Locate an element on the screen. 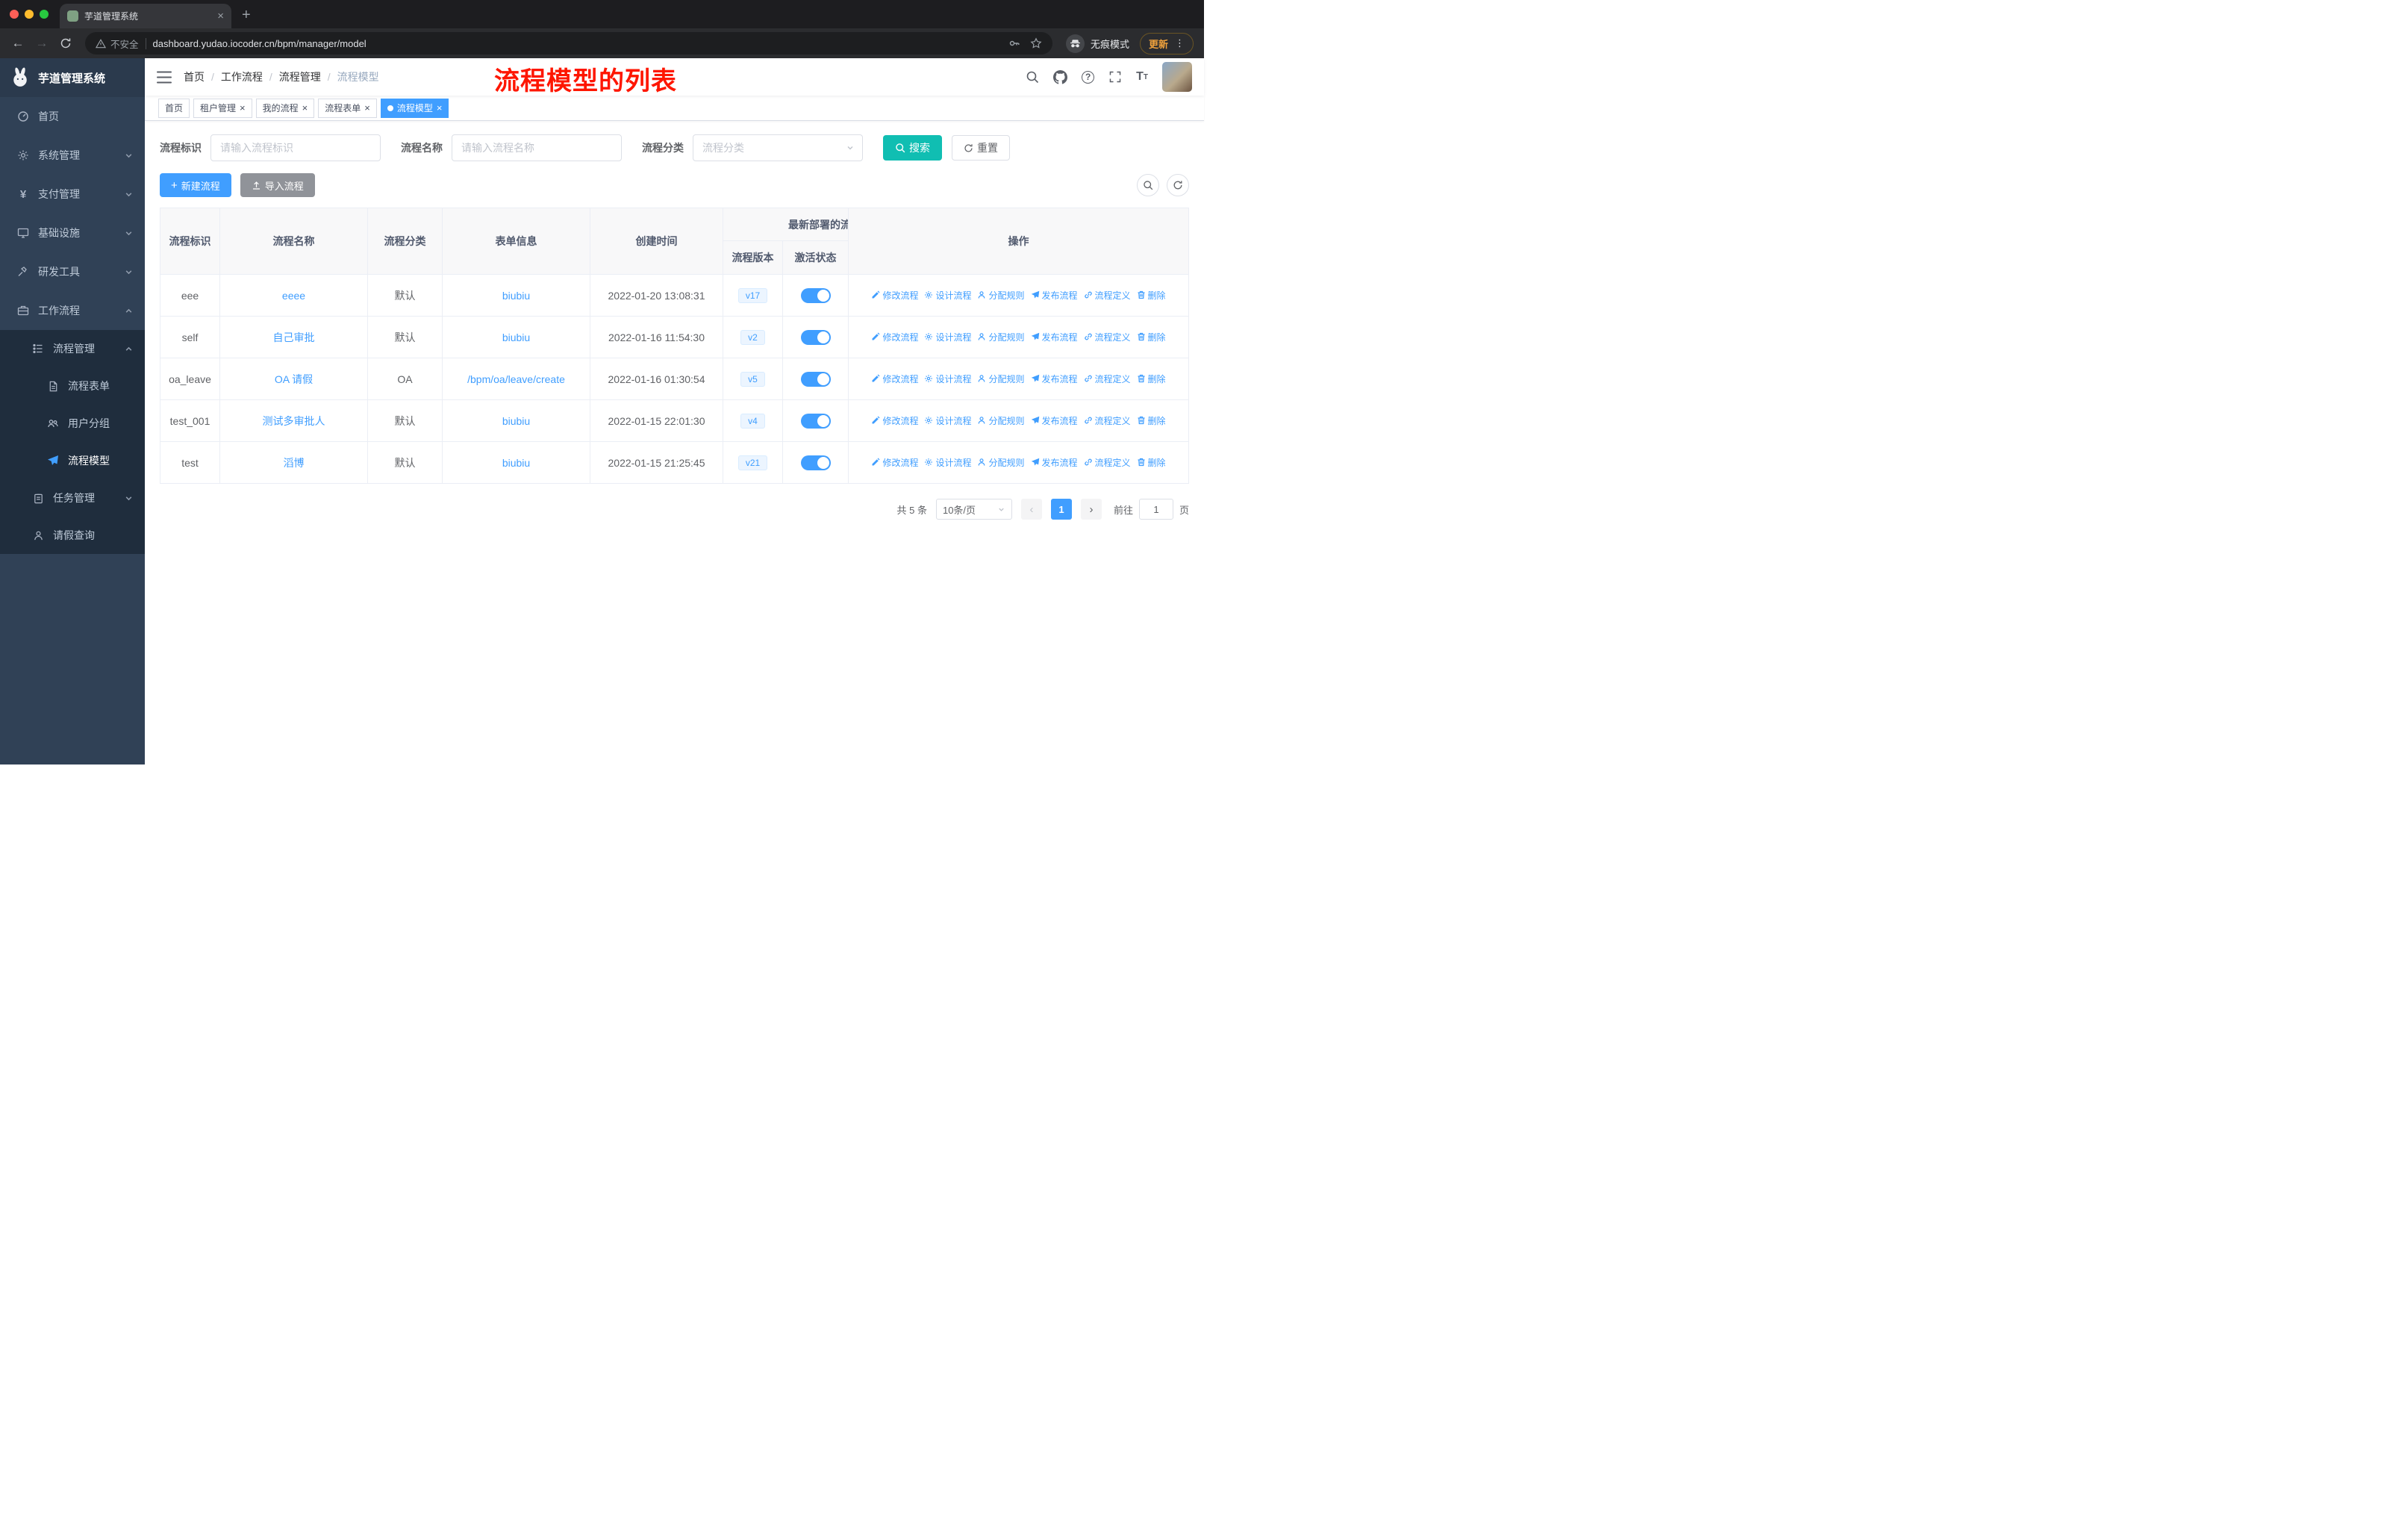  sidebar-item-infrastructure: 基础设施 is located at coordinates (72, 233).